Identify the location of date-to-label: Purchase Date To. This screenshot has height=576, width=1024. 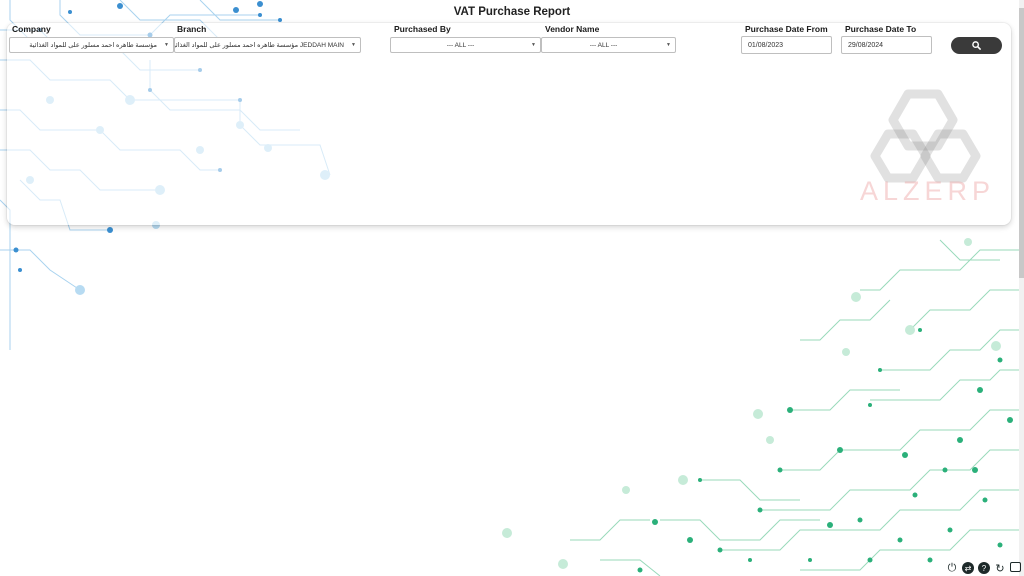
(881, 29).